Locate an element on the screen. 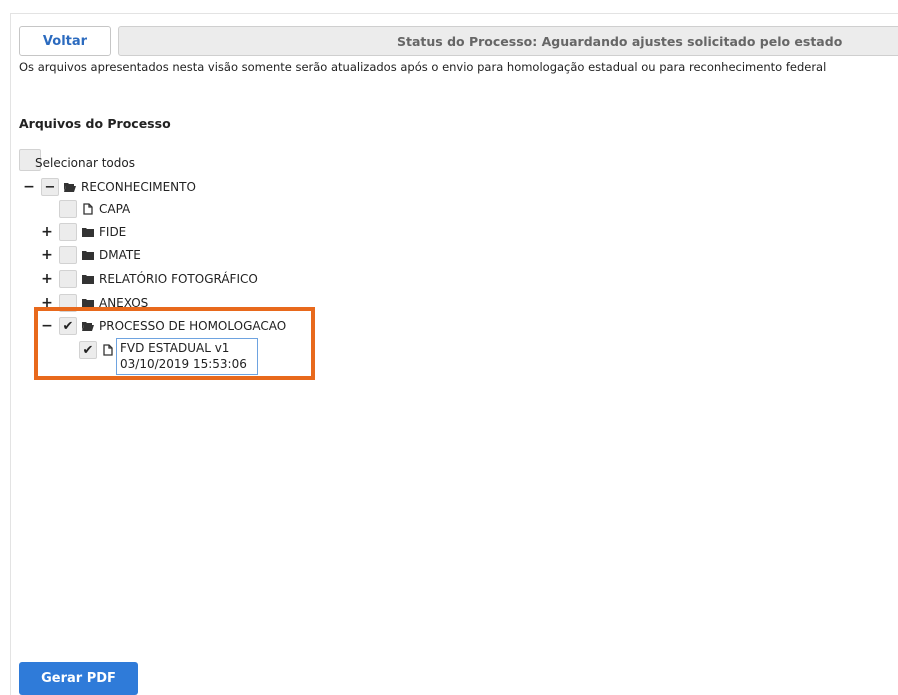 This screenshot has width=898, height=695. tree-node-fide: + FIDE is located at coordinates (83, 232).